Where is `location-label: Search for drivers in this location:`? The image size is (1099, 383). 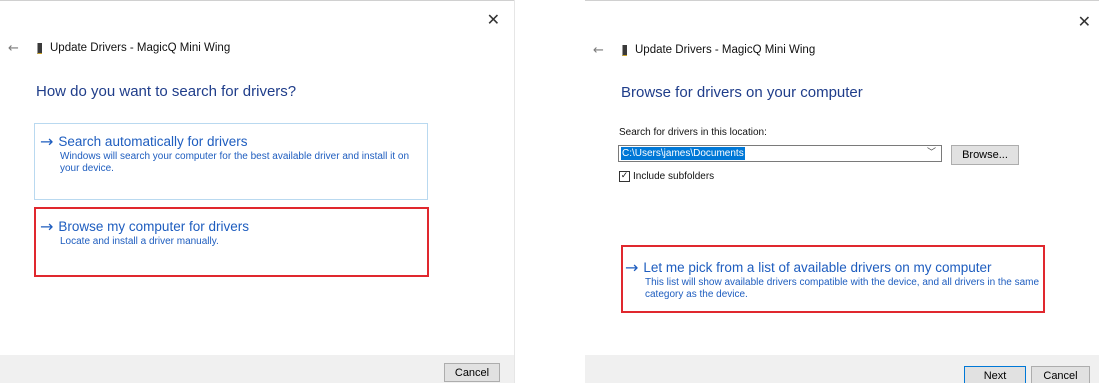 location-label: Search for drivers in this location: is located at coordinates (693, 132).